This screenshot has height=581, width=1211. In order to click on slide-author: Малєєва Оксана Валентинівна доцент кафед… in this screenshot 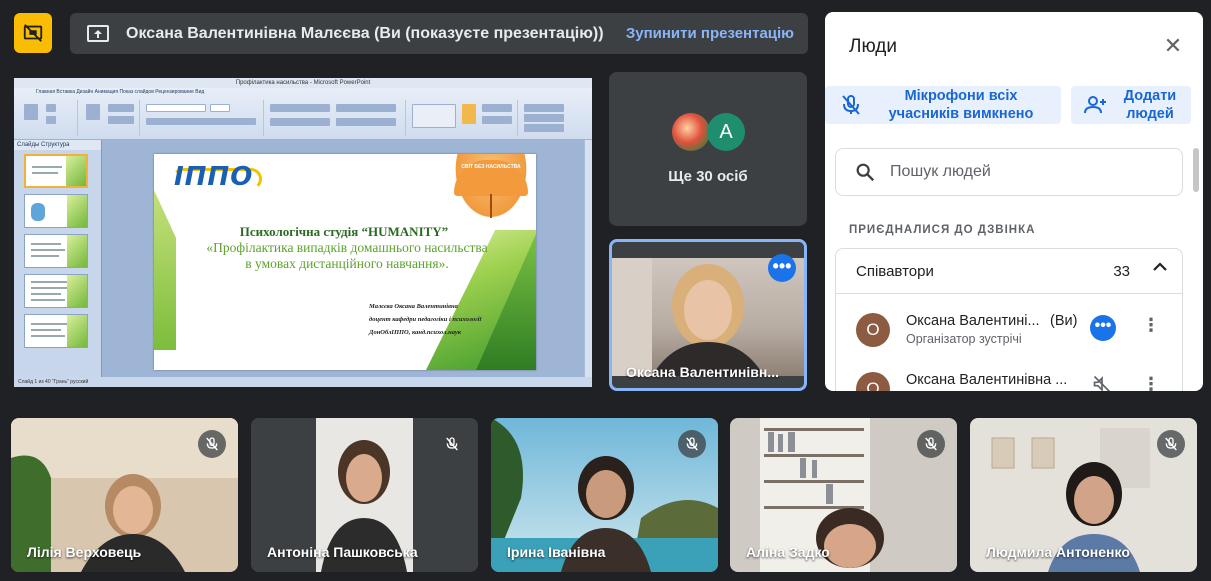, I will do `click(452, 319)`.